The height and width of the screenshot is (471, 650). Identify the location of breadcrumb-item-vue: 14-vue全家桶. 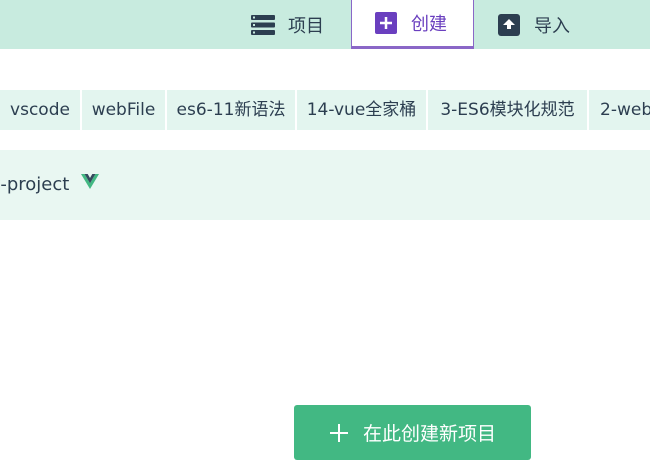
(361, 110).